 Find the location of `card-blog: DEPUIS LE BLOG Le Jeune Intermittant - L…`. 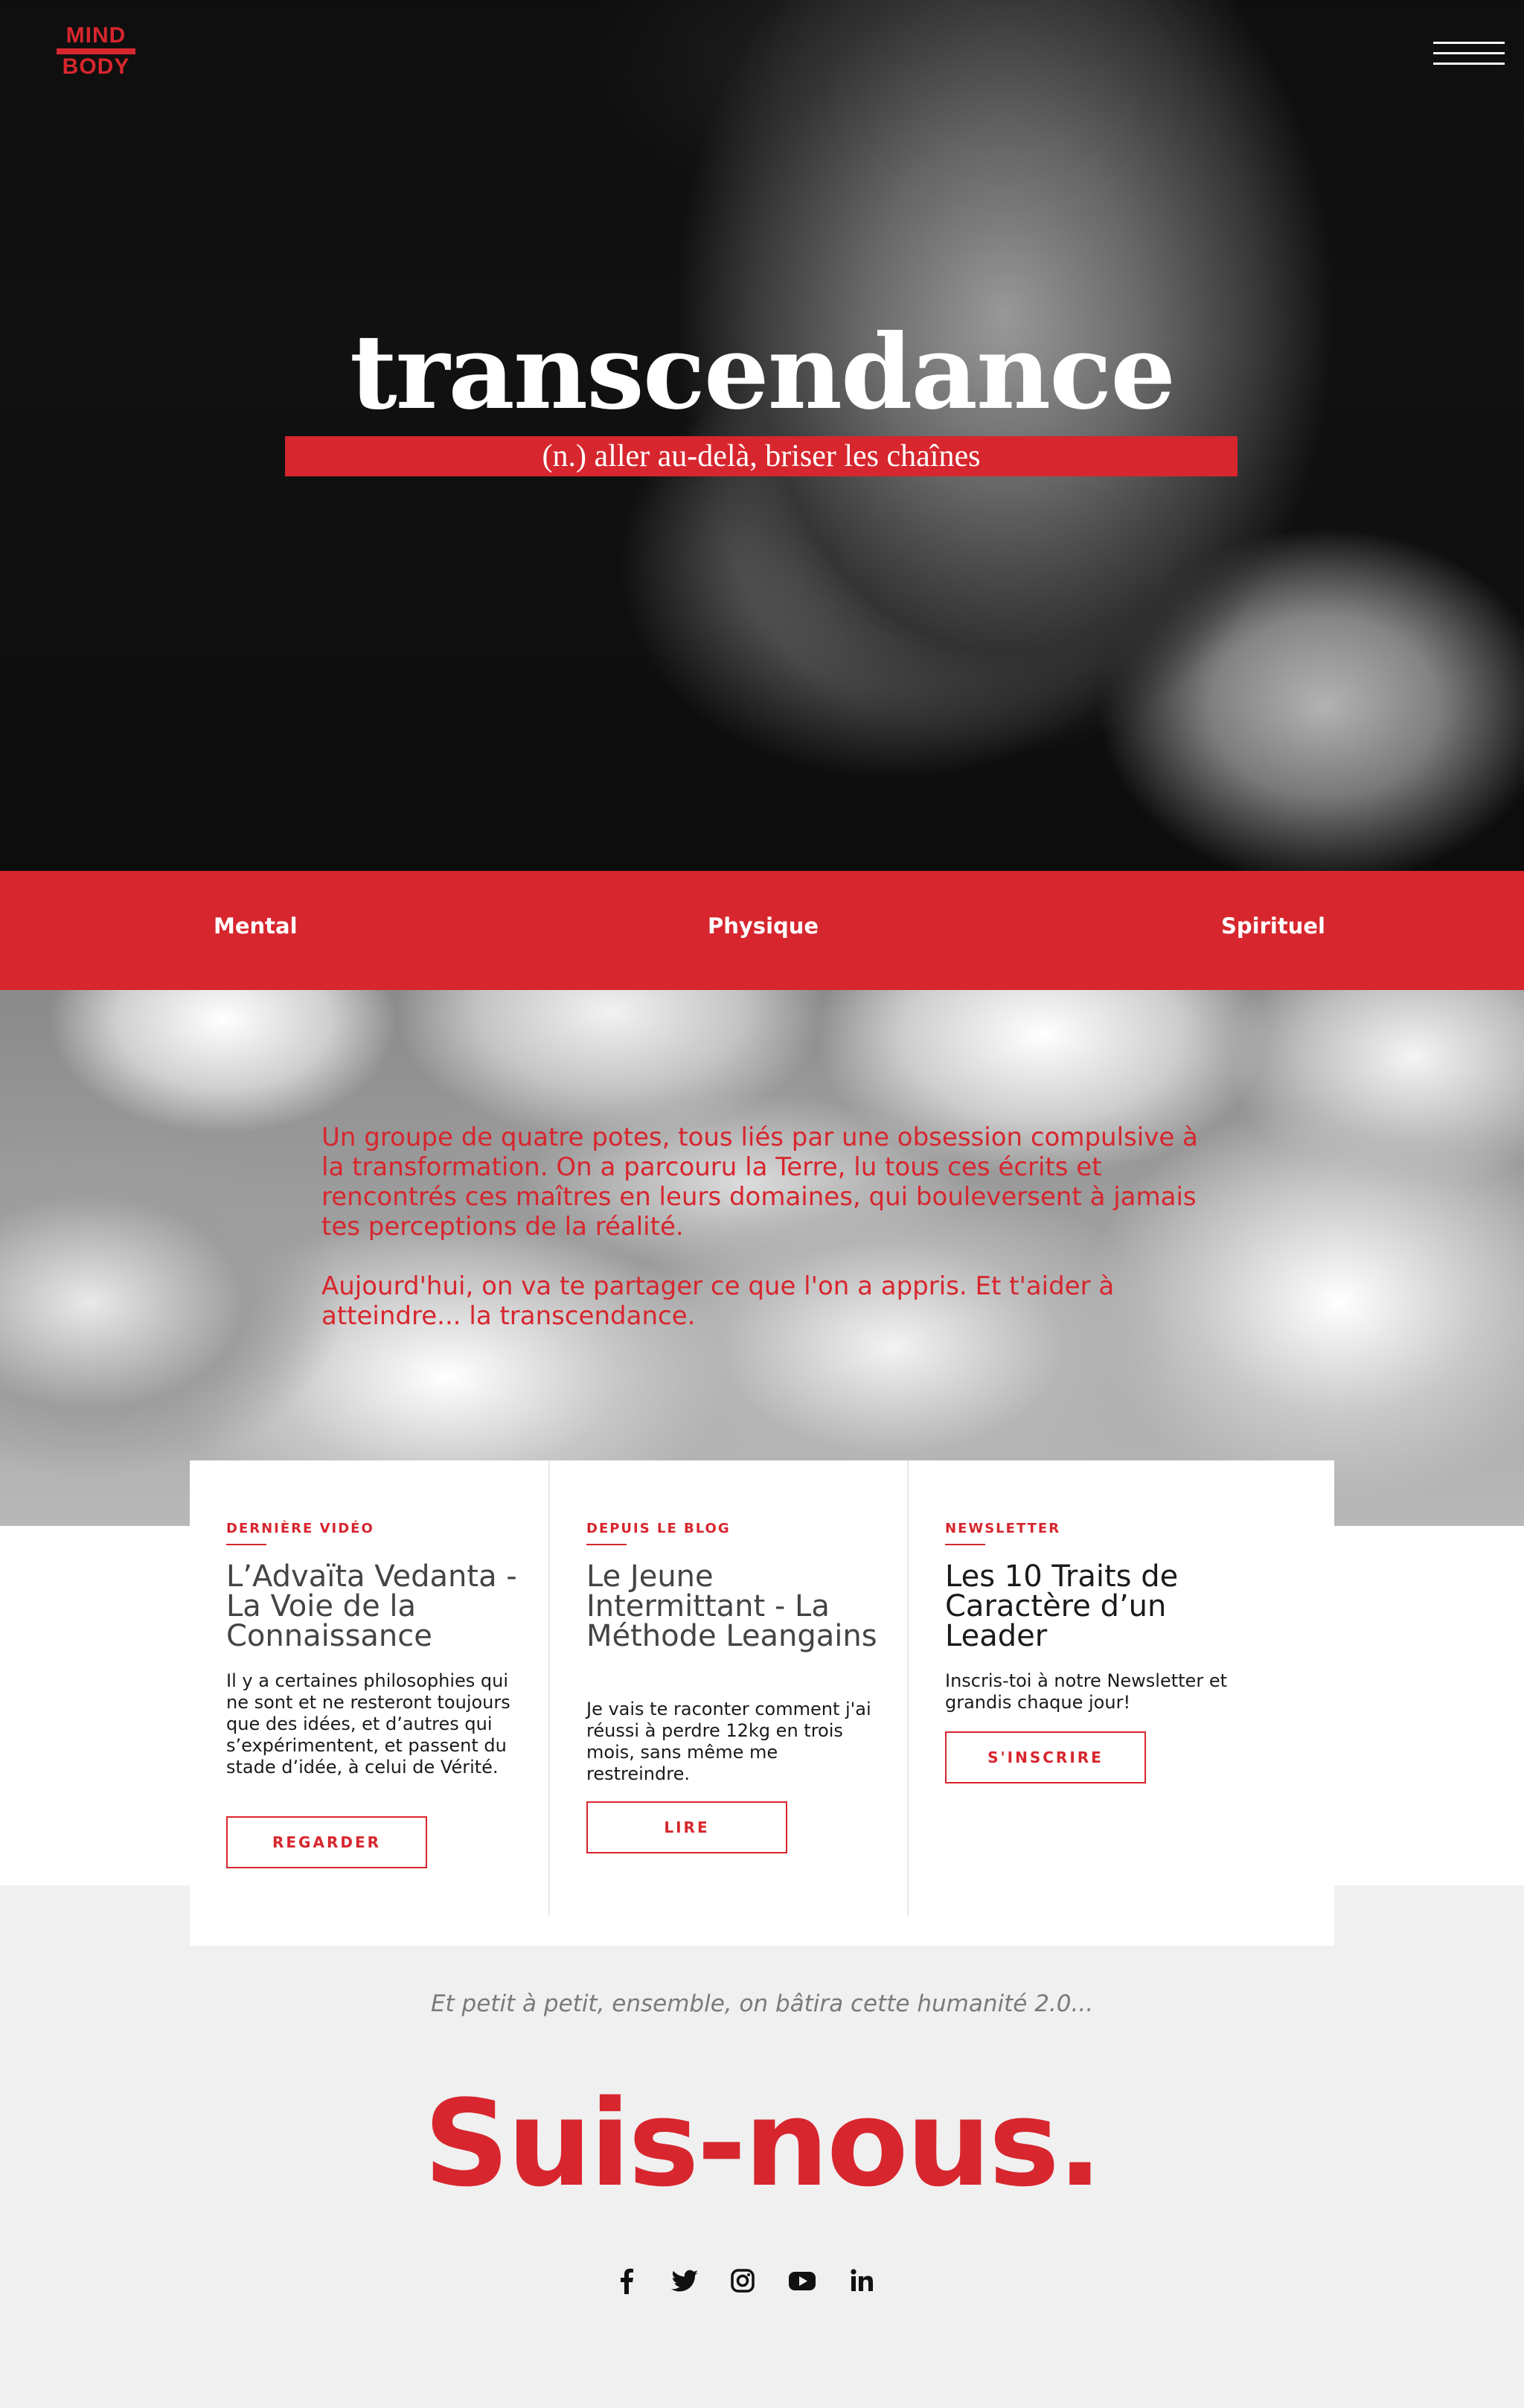

card-blog: DEPUIS LE BLOG Le Jeune Intermittant - L… is located at coordinates (727, 1688).